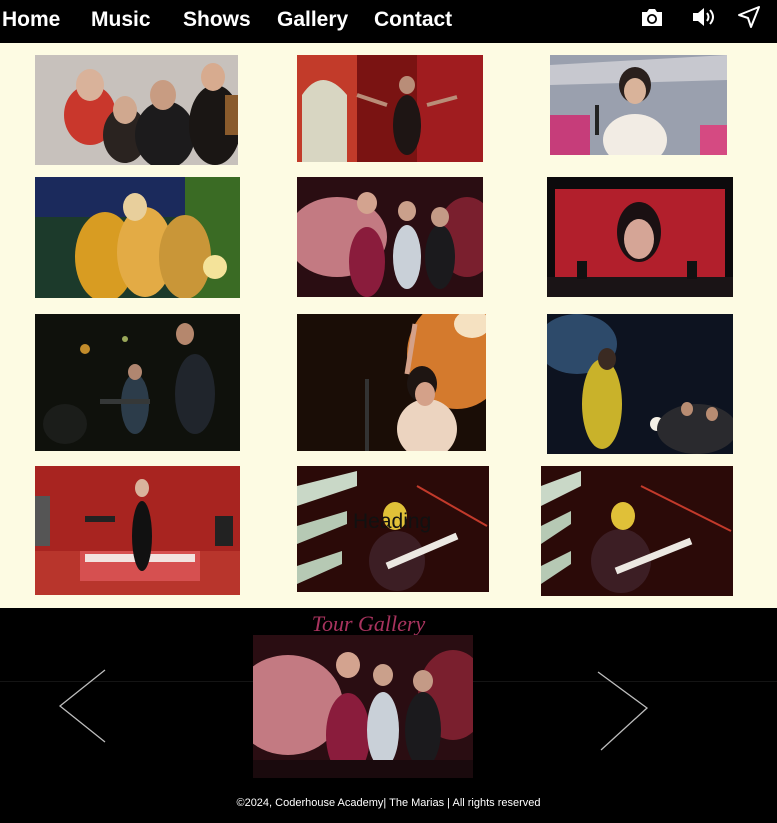  I want to click on nav-contact-link: Contact, so click(413, 20).